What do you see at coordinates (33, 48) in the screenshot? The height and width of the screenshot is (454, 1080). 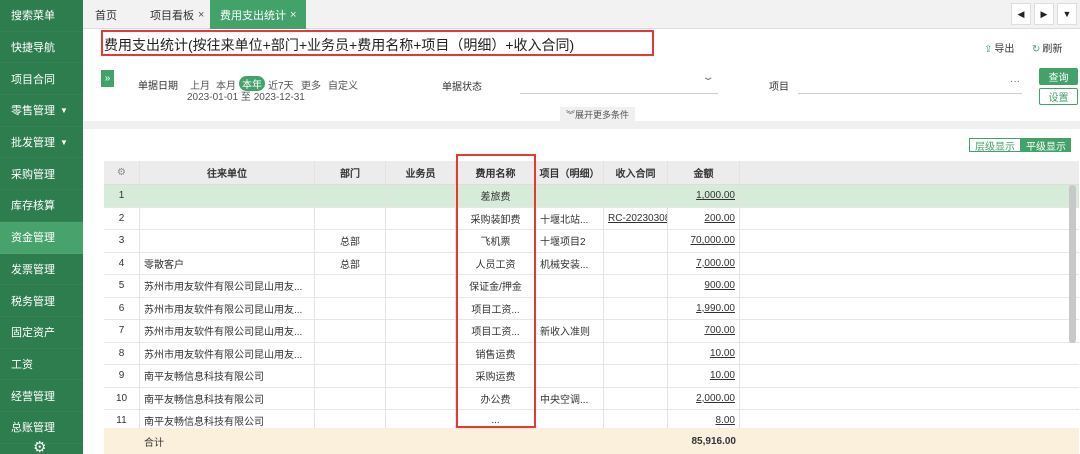 I see `sidebar-item-label: 快捷导航` at bounding box center [33, 48].